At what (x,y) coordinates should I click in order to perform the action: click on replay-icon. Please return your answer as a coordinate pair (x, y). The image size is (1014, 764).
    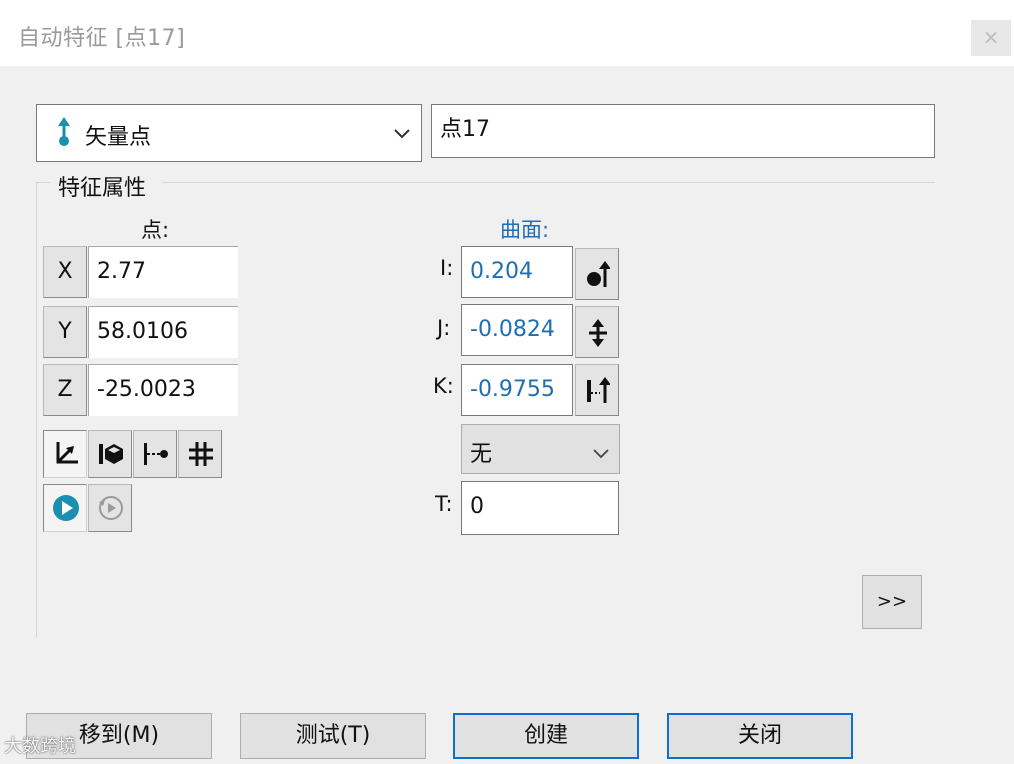
    Looking at the image, I should click on (111, 508).